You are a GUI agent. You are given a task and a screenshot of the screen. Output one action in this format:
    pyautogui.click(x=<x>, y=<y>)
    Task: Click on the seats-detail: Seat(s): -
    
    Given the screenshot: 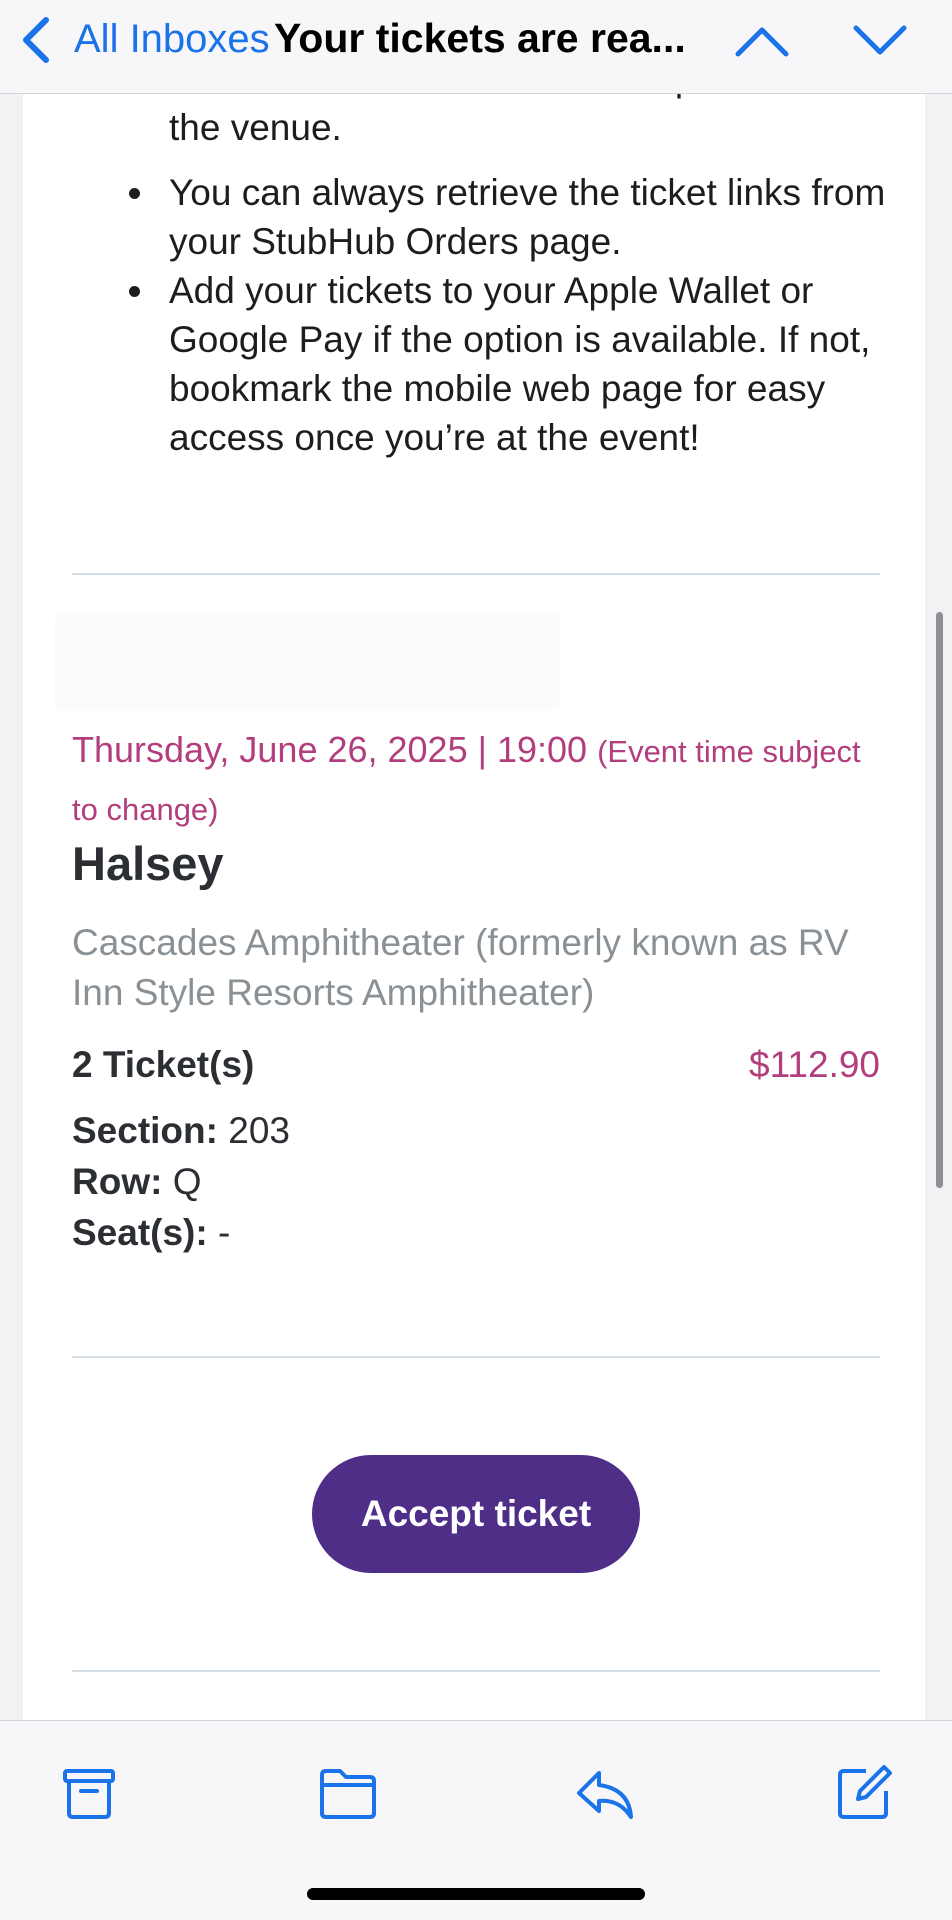 What is the action you would take?
    pyautogui.click(x=151, y=1233)
    